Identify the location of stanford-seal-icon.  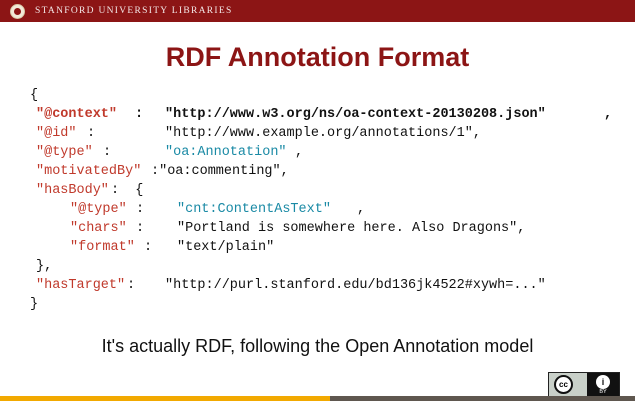
(17, 11).